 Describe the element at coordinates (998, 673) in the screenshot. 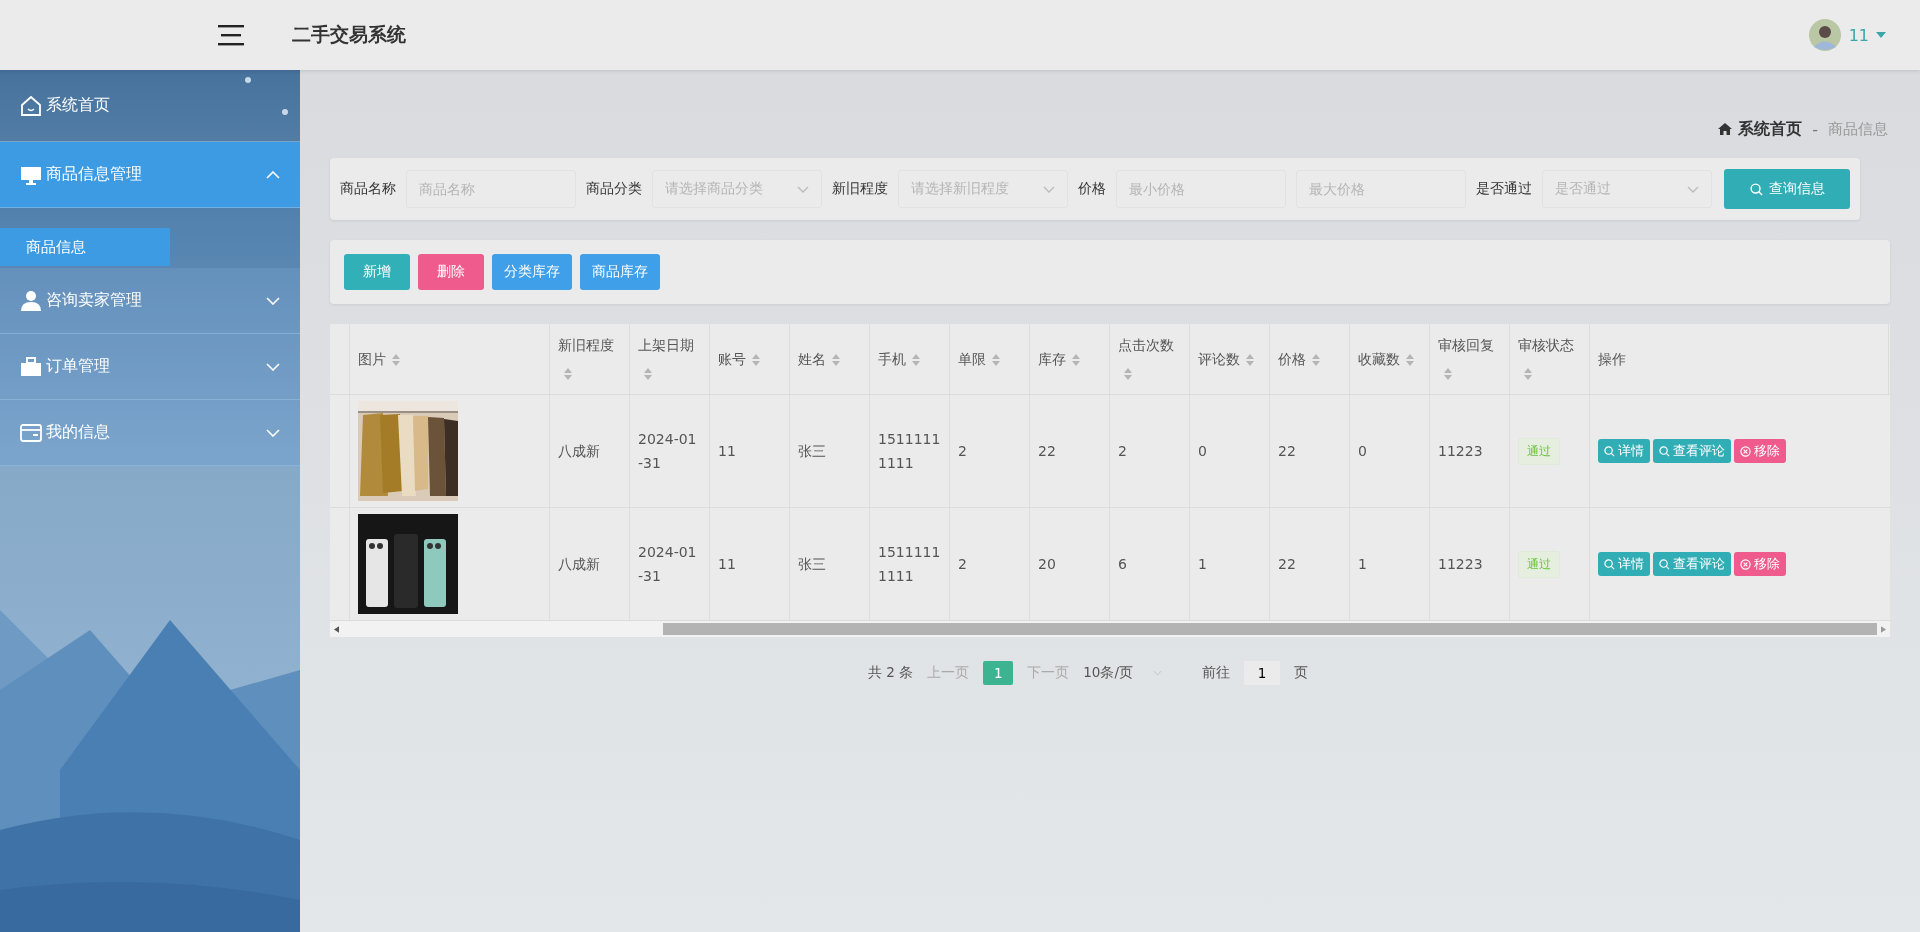

I see `page-number: 1` at that location.